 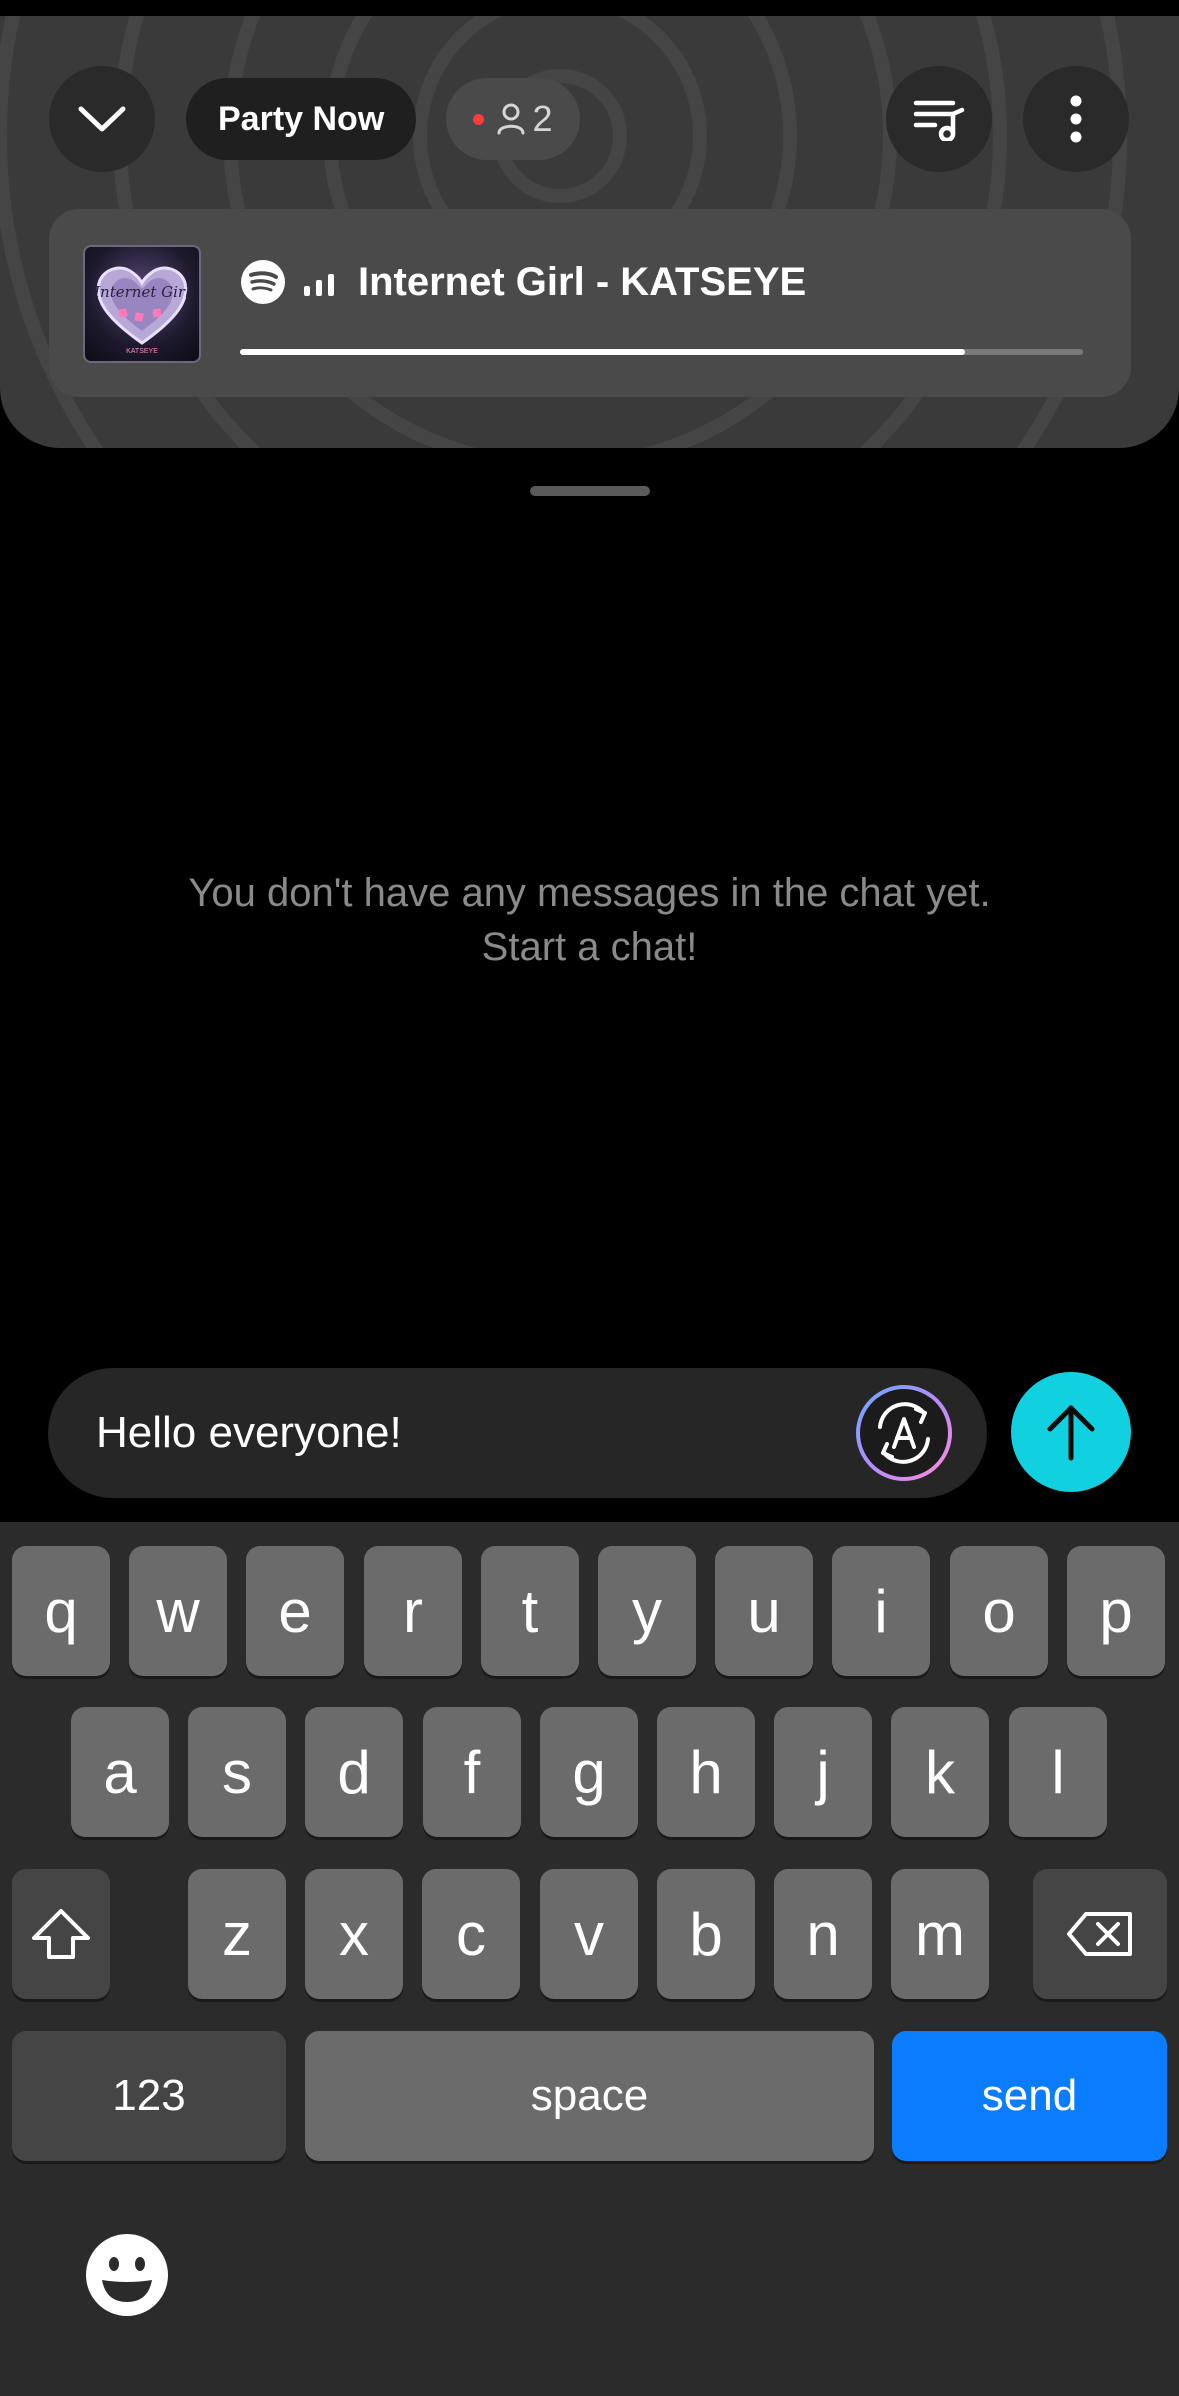 What do you see at coordinates (823, 1772) in the screenshot?
I see `key-j: j` at bounding box center [823, 1772].